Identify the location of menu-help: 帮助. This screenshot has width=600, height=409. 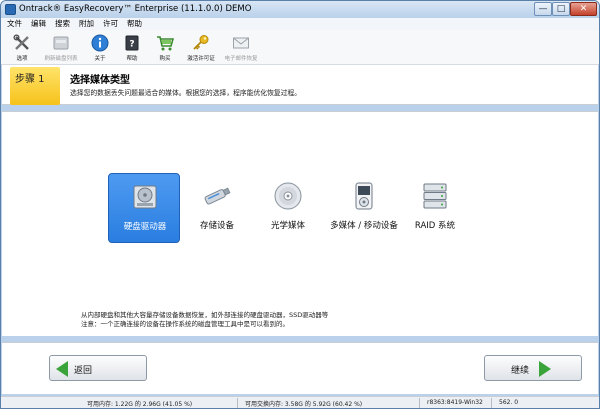
(134, 24).